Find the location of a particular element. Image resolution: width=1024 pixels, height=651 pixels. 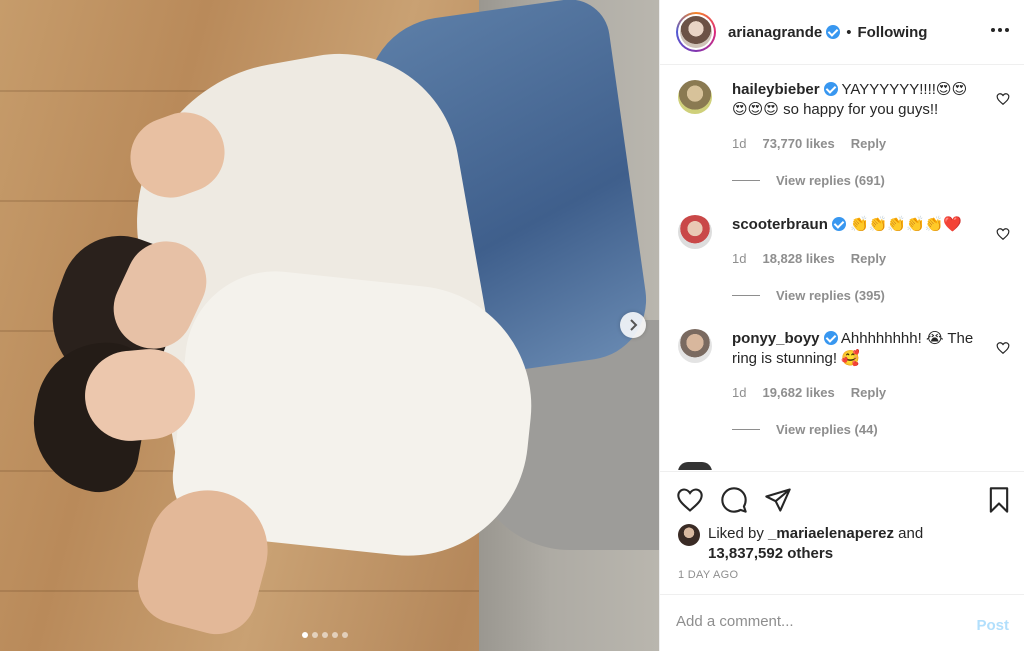

comment-text-line: YAYYYYYY!!!!😍😍 is located at coordinates (904, 89).